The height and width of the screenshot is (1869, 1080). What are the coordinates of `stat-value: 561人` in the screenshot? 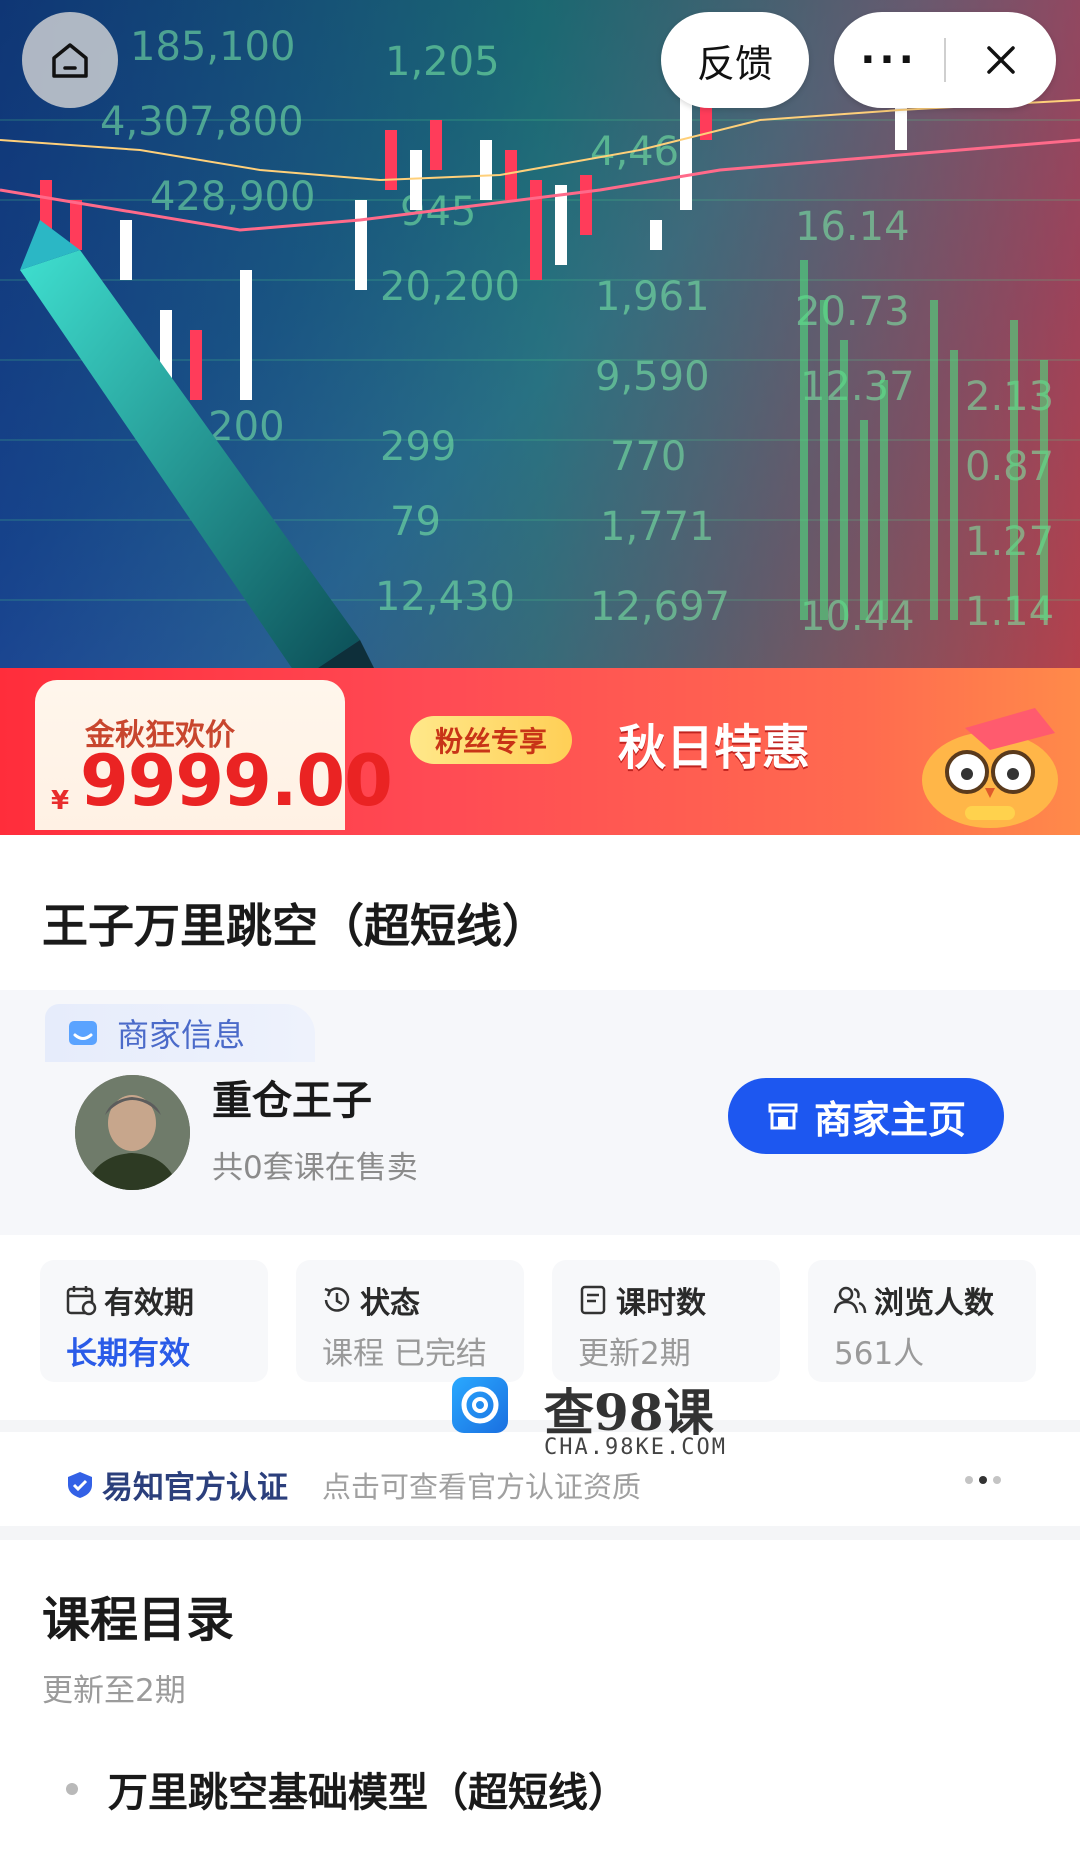 It's located at (879, 1354).